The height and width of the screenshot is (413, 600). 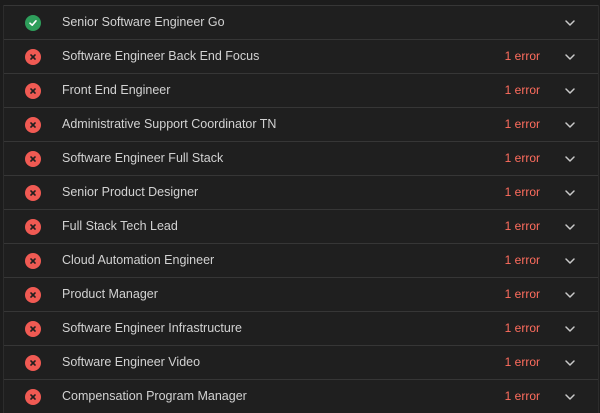 I want to click on list-item: Software Engineer Infrastructure 1 error, so click(x=301, y=328).